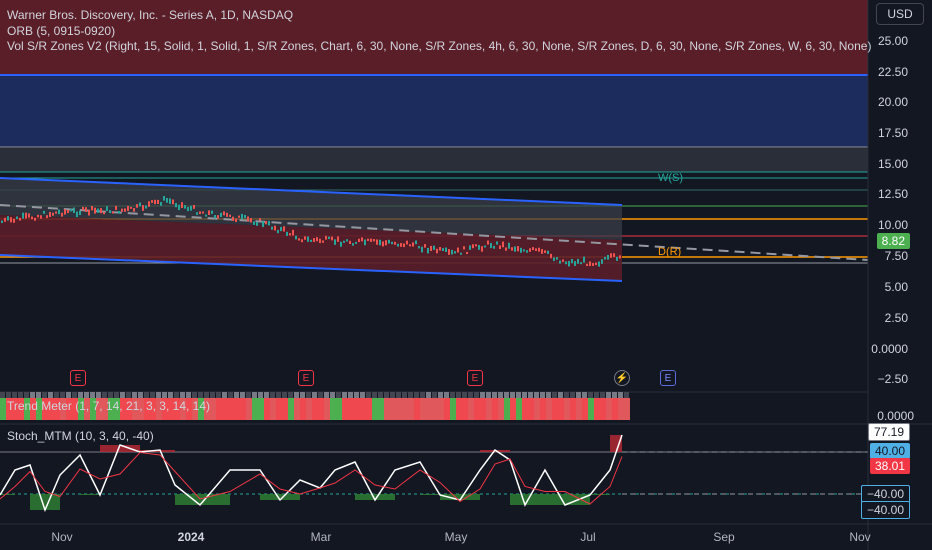 This screenshot has width=932, height=550. What do you see at coordinates (668, 378) in the screenshot?
I see `upcoming-earnings-marker: E` at bounding box center [668, 378].